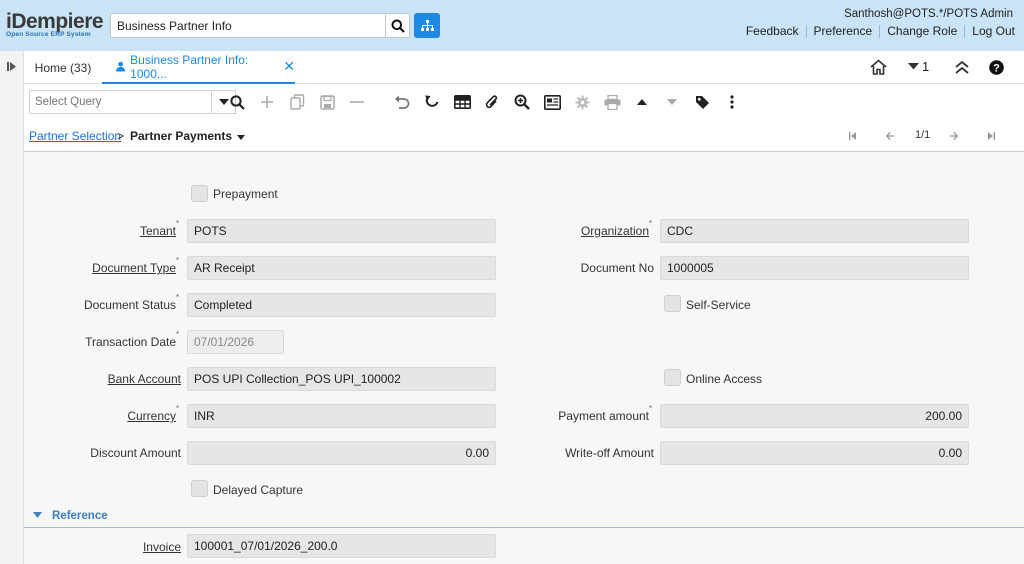 The width and height of the screenshot is (1024, 564). Describe the element at coordinates (615, 231) in the screenshot. I see `organization-label: Organization` at that location.